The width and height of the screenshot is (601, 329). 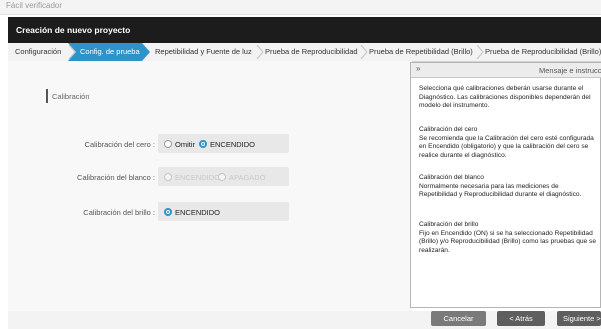 What do you see at coordinates (198, 177) in the screenshot?
I see `white-on-label: ENCENDIDO` at bounding box center [198, 177].